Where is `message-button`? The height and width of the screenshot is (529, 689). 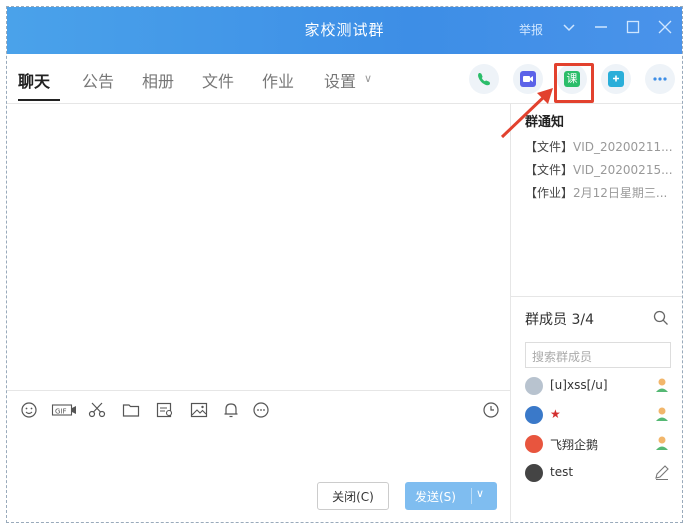 message-button is located at coordinates (616, 79).